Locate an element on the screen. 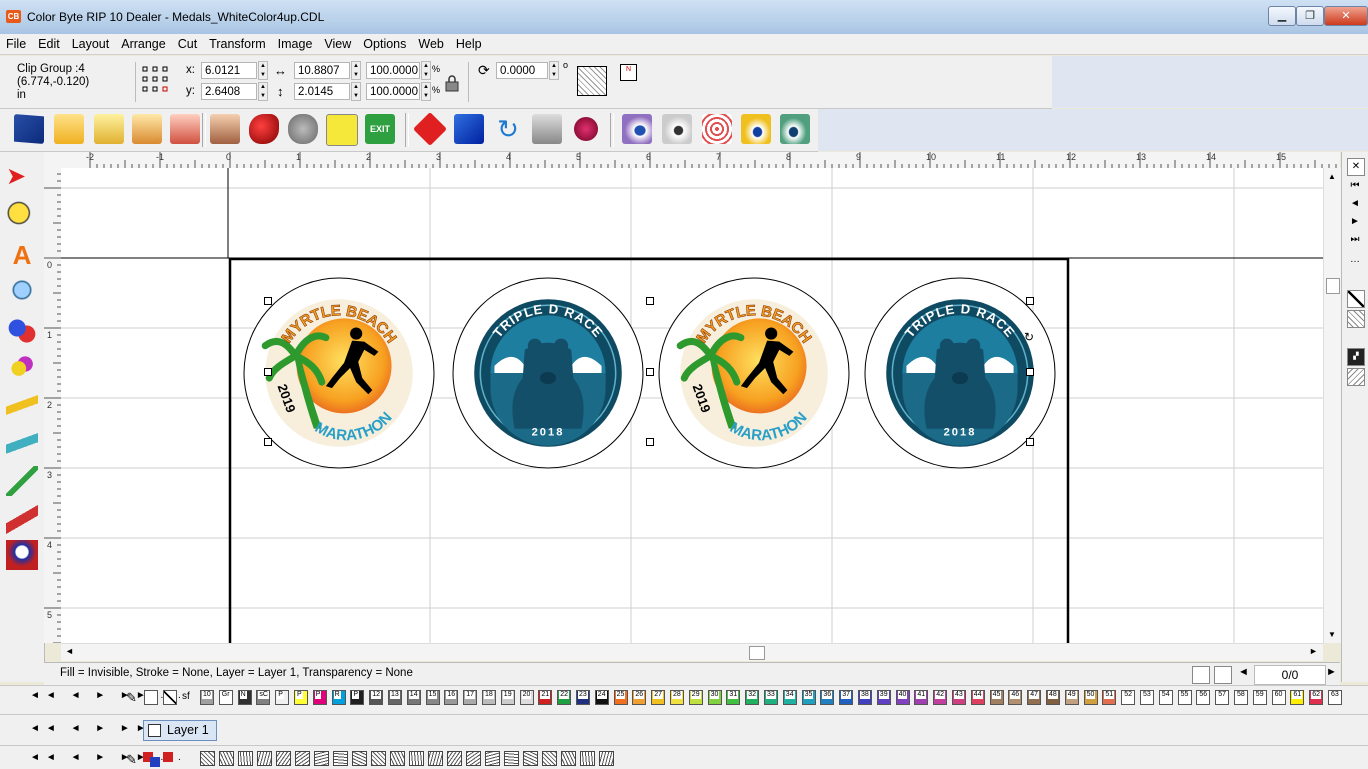 This screenshot has height=769, width=1368. menu-options: Options is located at coordinates (384, 44).